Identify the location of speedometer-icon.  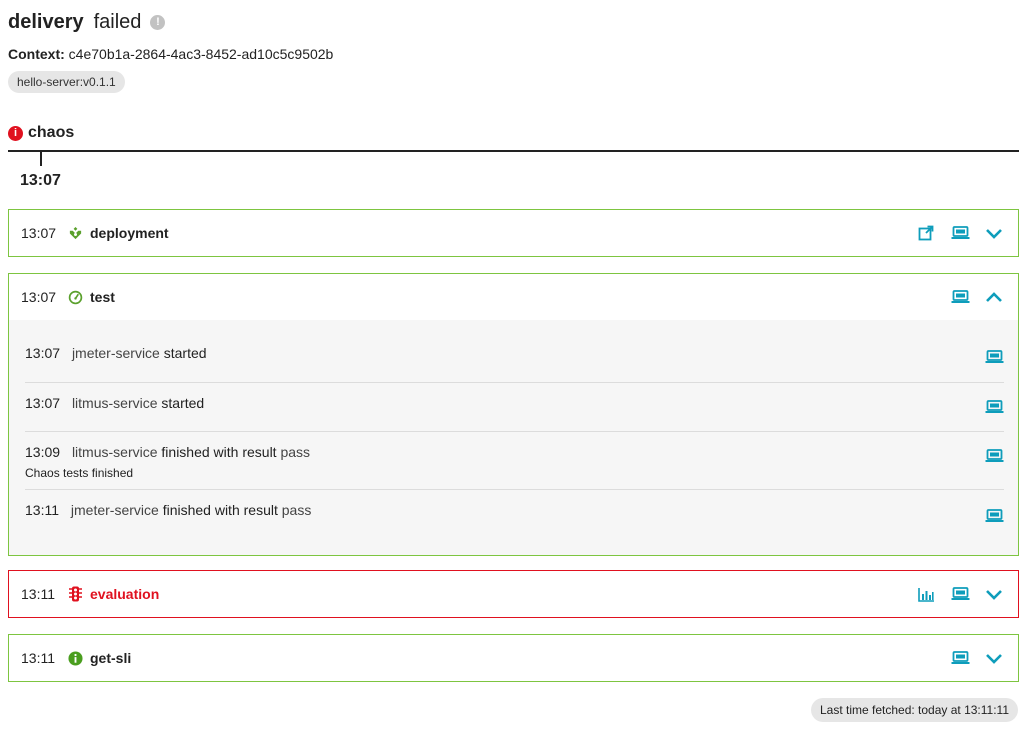
(75, 297).